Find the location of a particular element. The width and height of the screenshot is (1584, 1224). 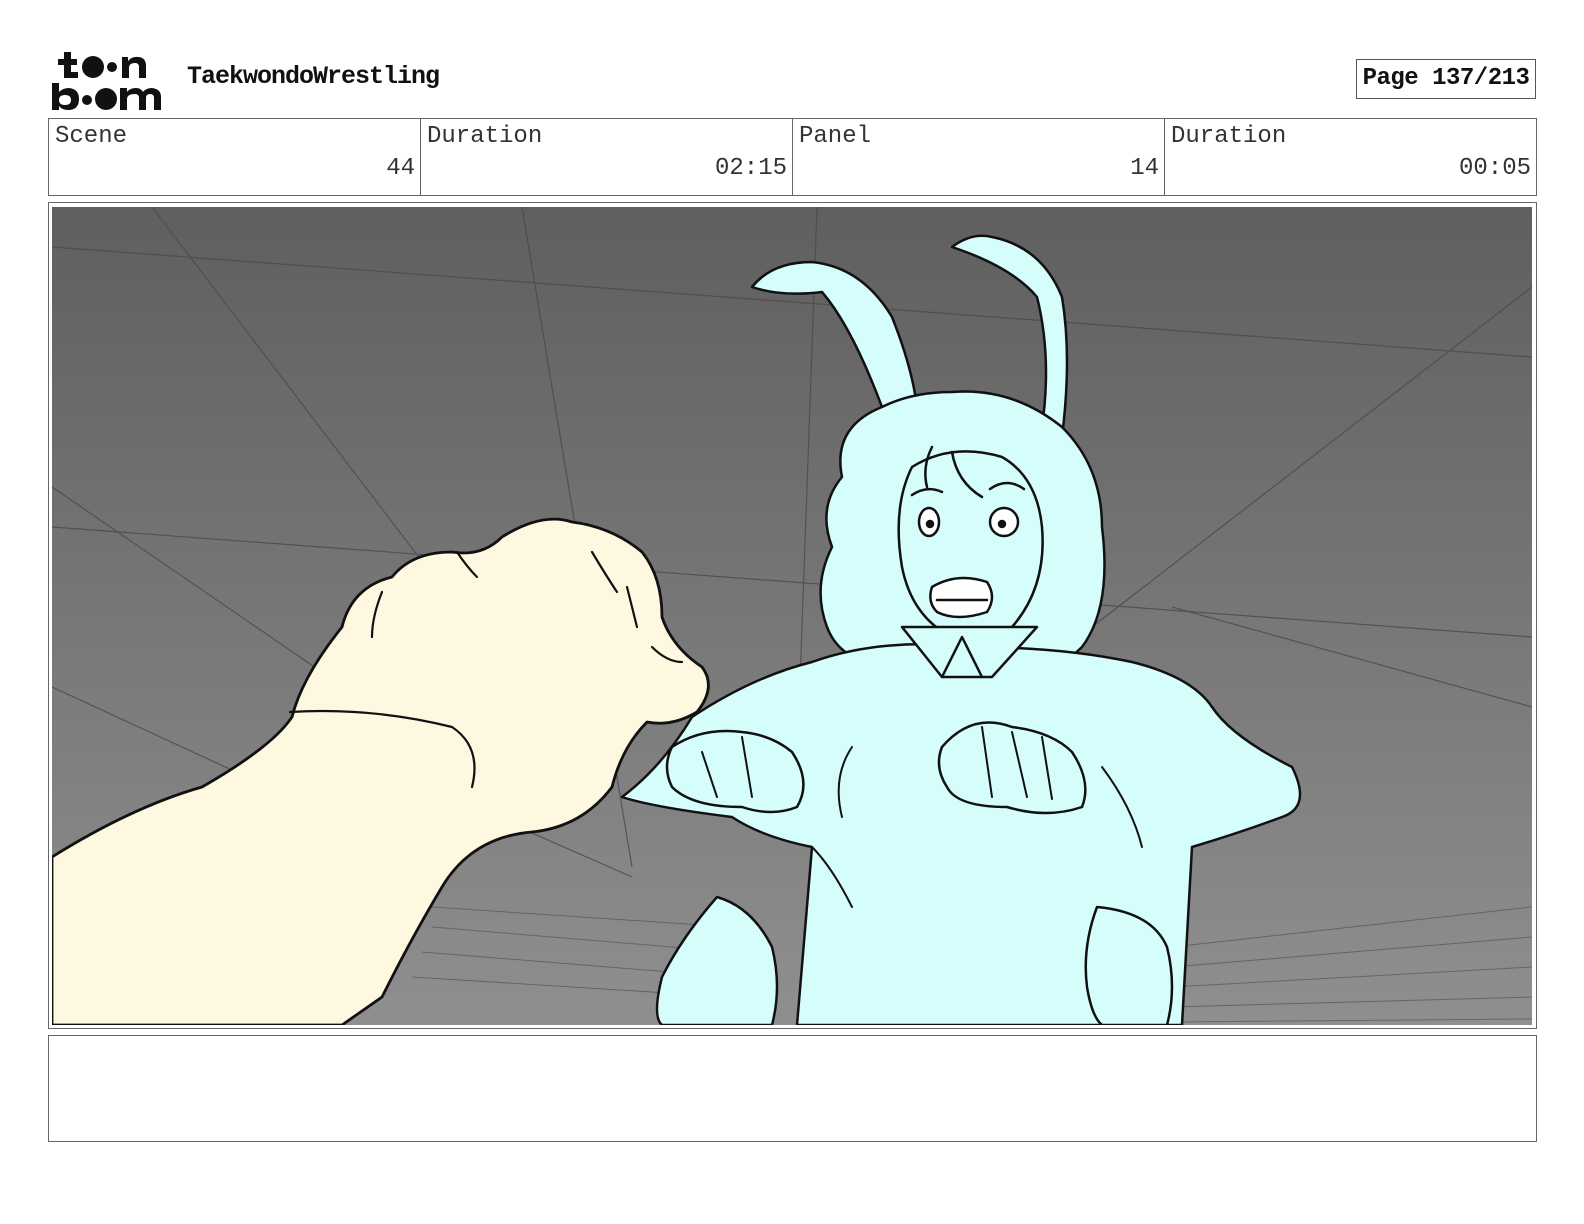

toon-boom-logo is located at coordinates (107, 81).